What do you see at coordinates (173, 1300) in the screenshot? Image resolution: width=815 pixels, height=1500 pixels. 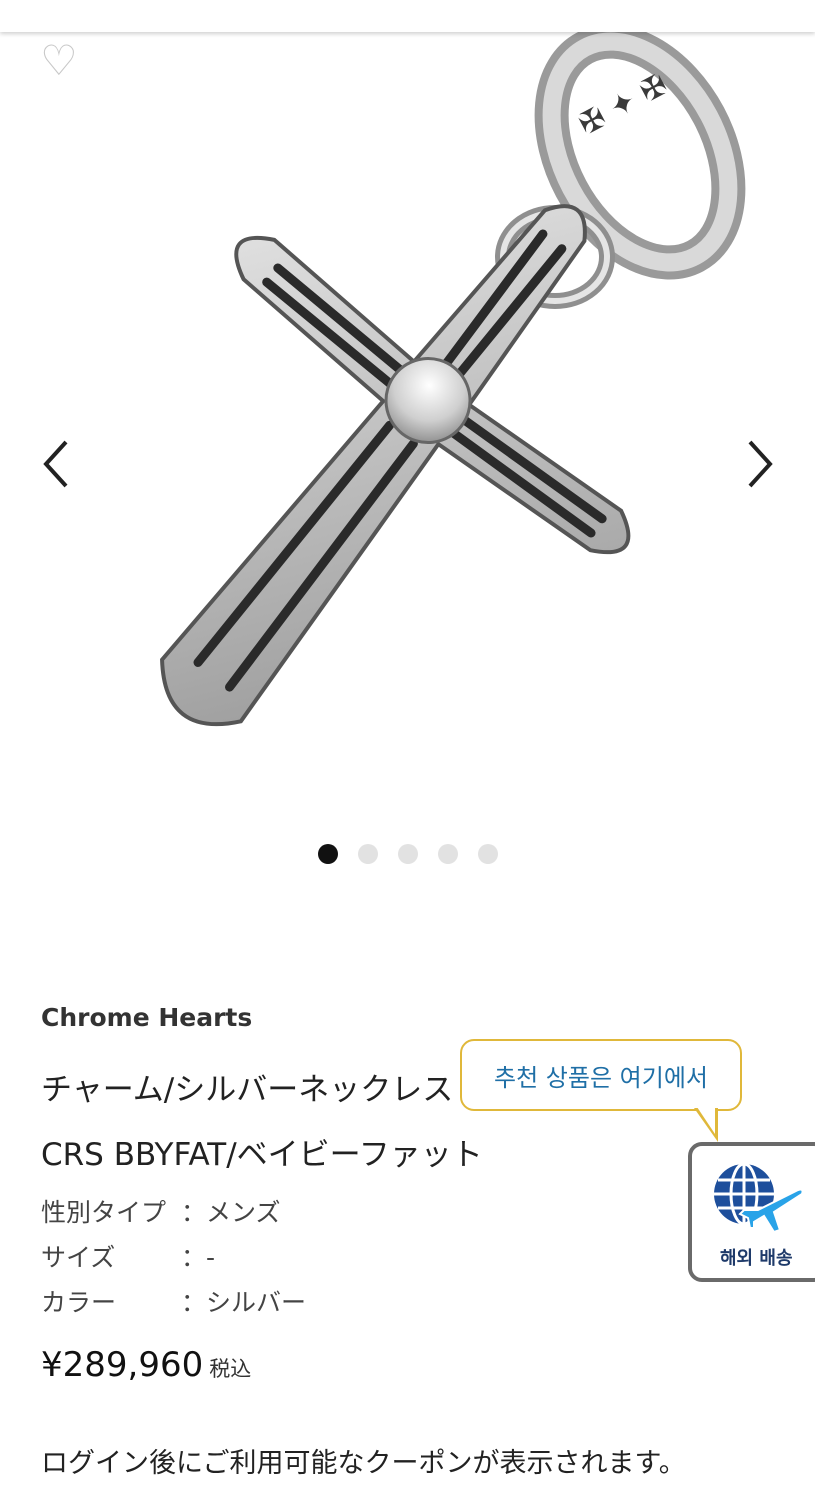 I see `attribute-row-color: カラー ：シルバー` at bounding box center [173, 1300].